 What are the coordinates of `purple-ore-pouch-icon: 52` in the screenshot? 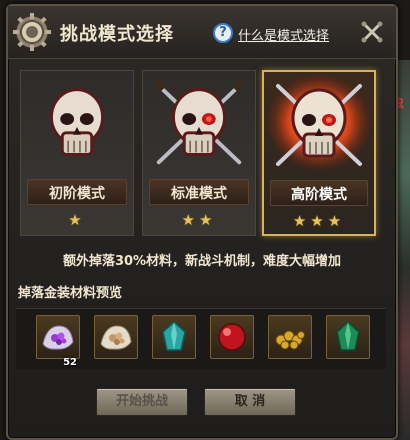 It's located at (58, 341).